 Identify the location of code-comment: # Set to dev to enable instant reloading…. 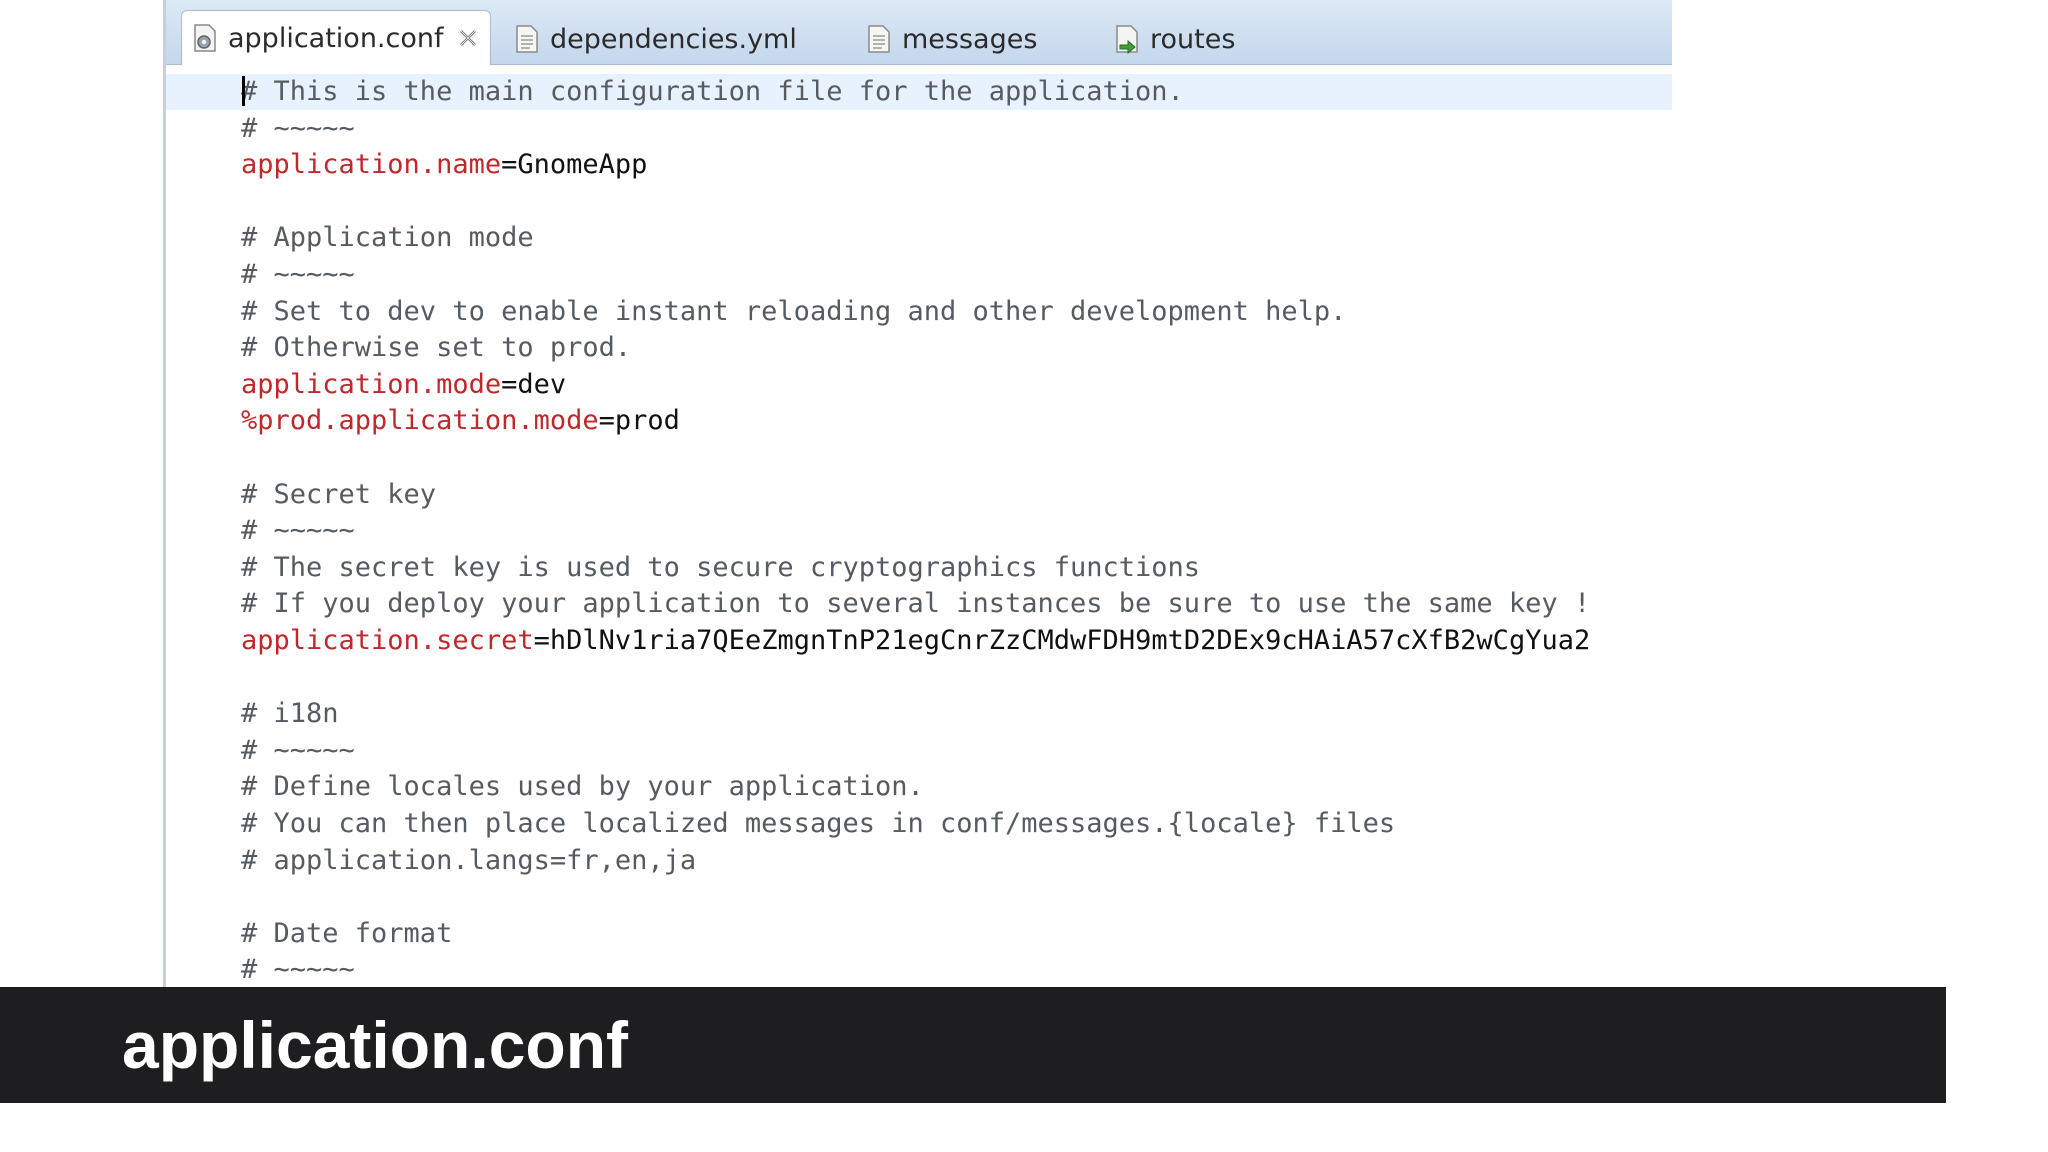
(794, 311).